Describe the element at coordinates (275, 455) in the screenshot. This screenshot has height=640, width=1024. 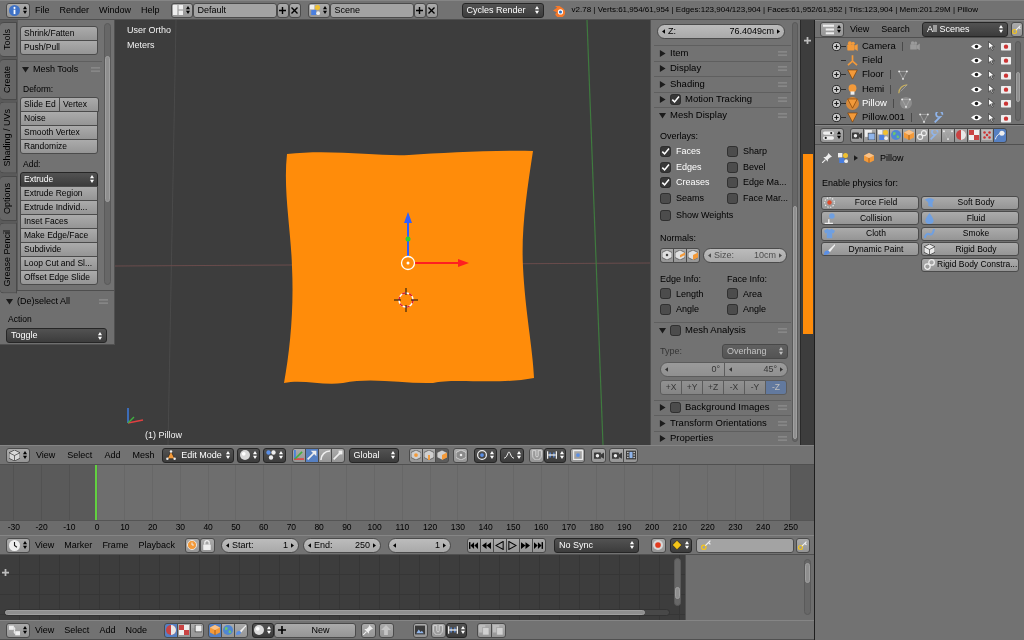
I see `pivot-menu` at that location.